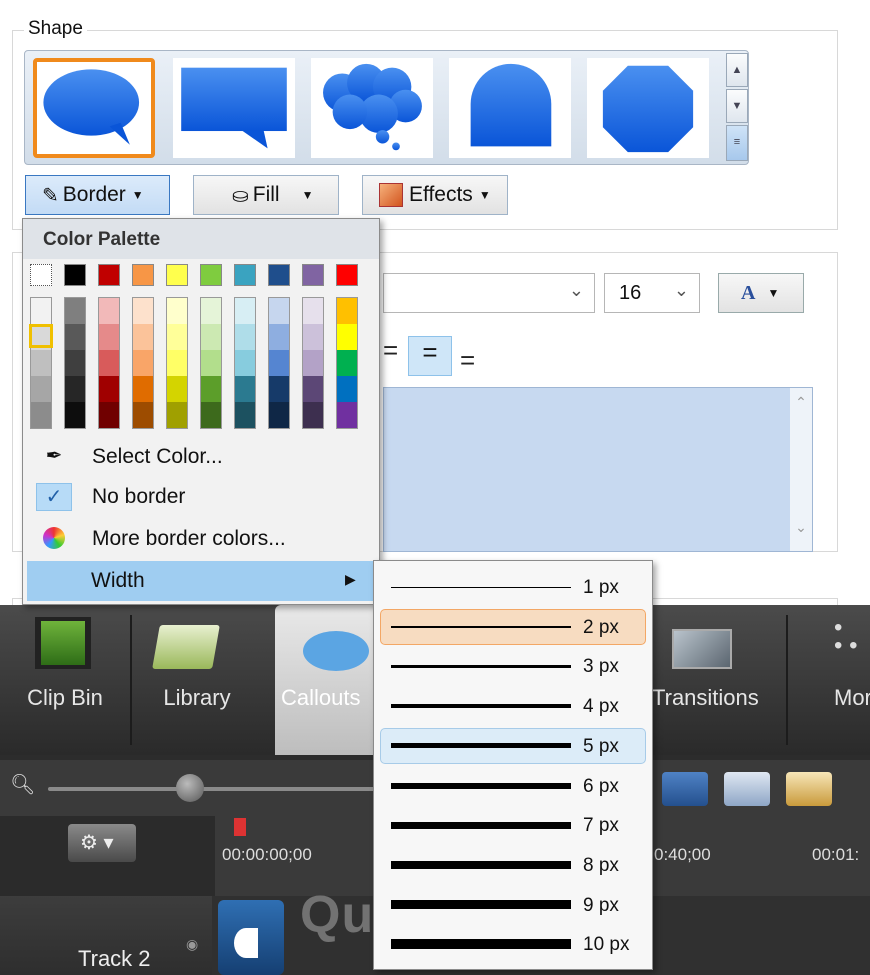 This screenshot has width=870, height=975. I want to click on folder-icon, so click(186, 647).